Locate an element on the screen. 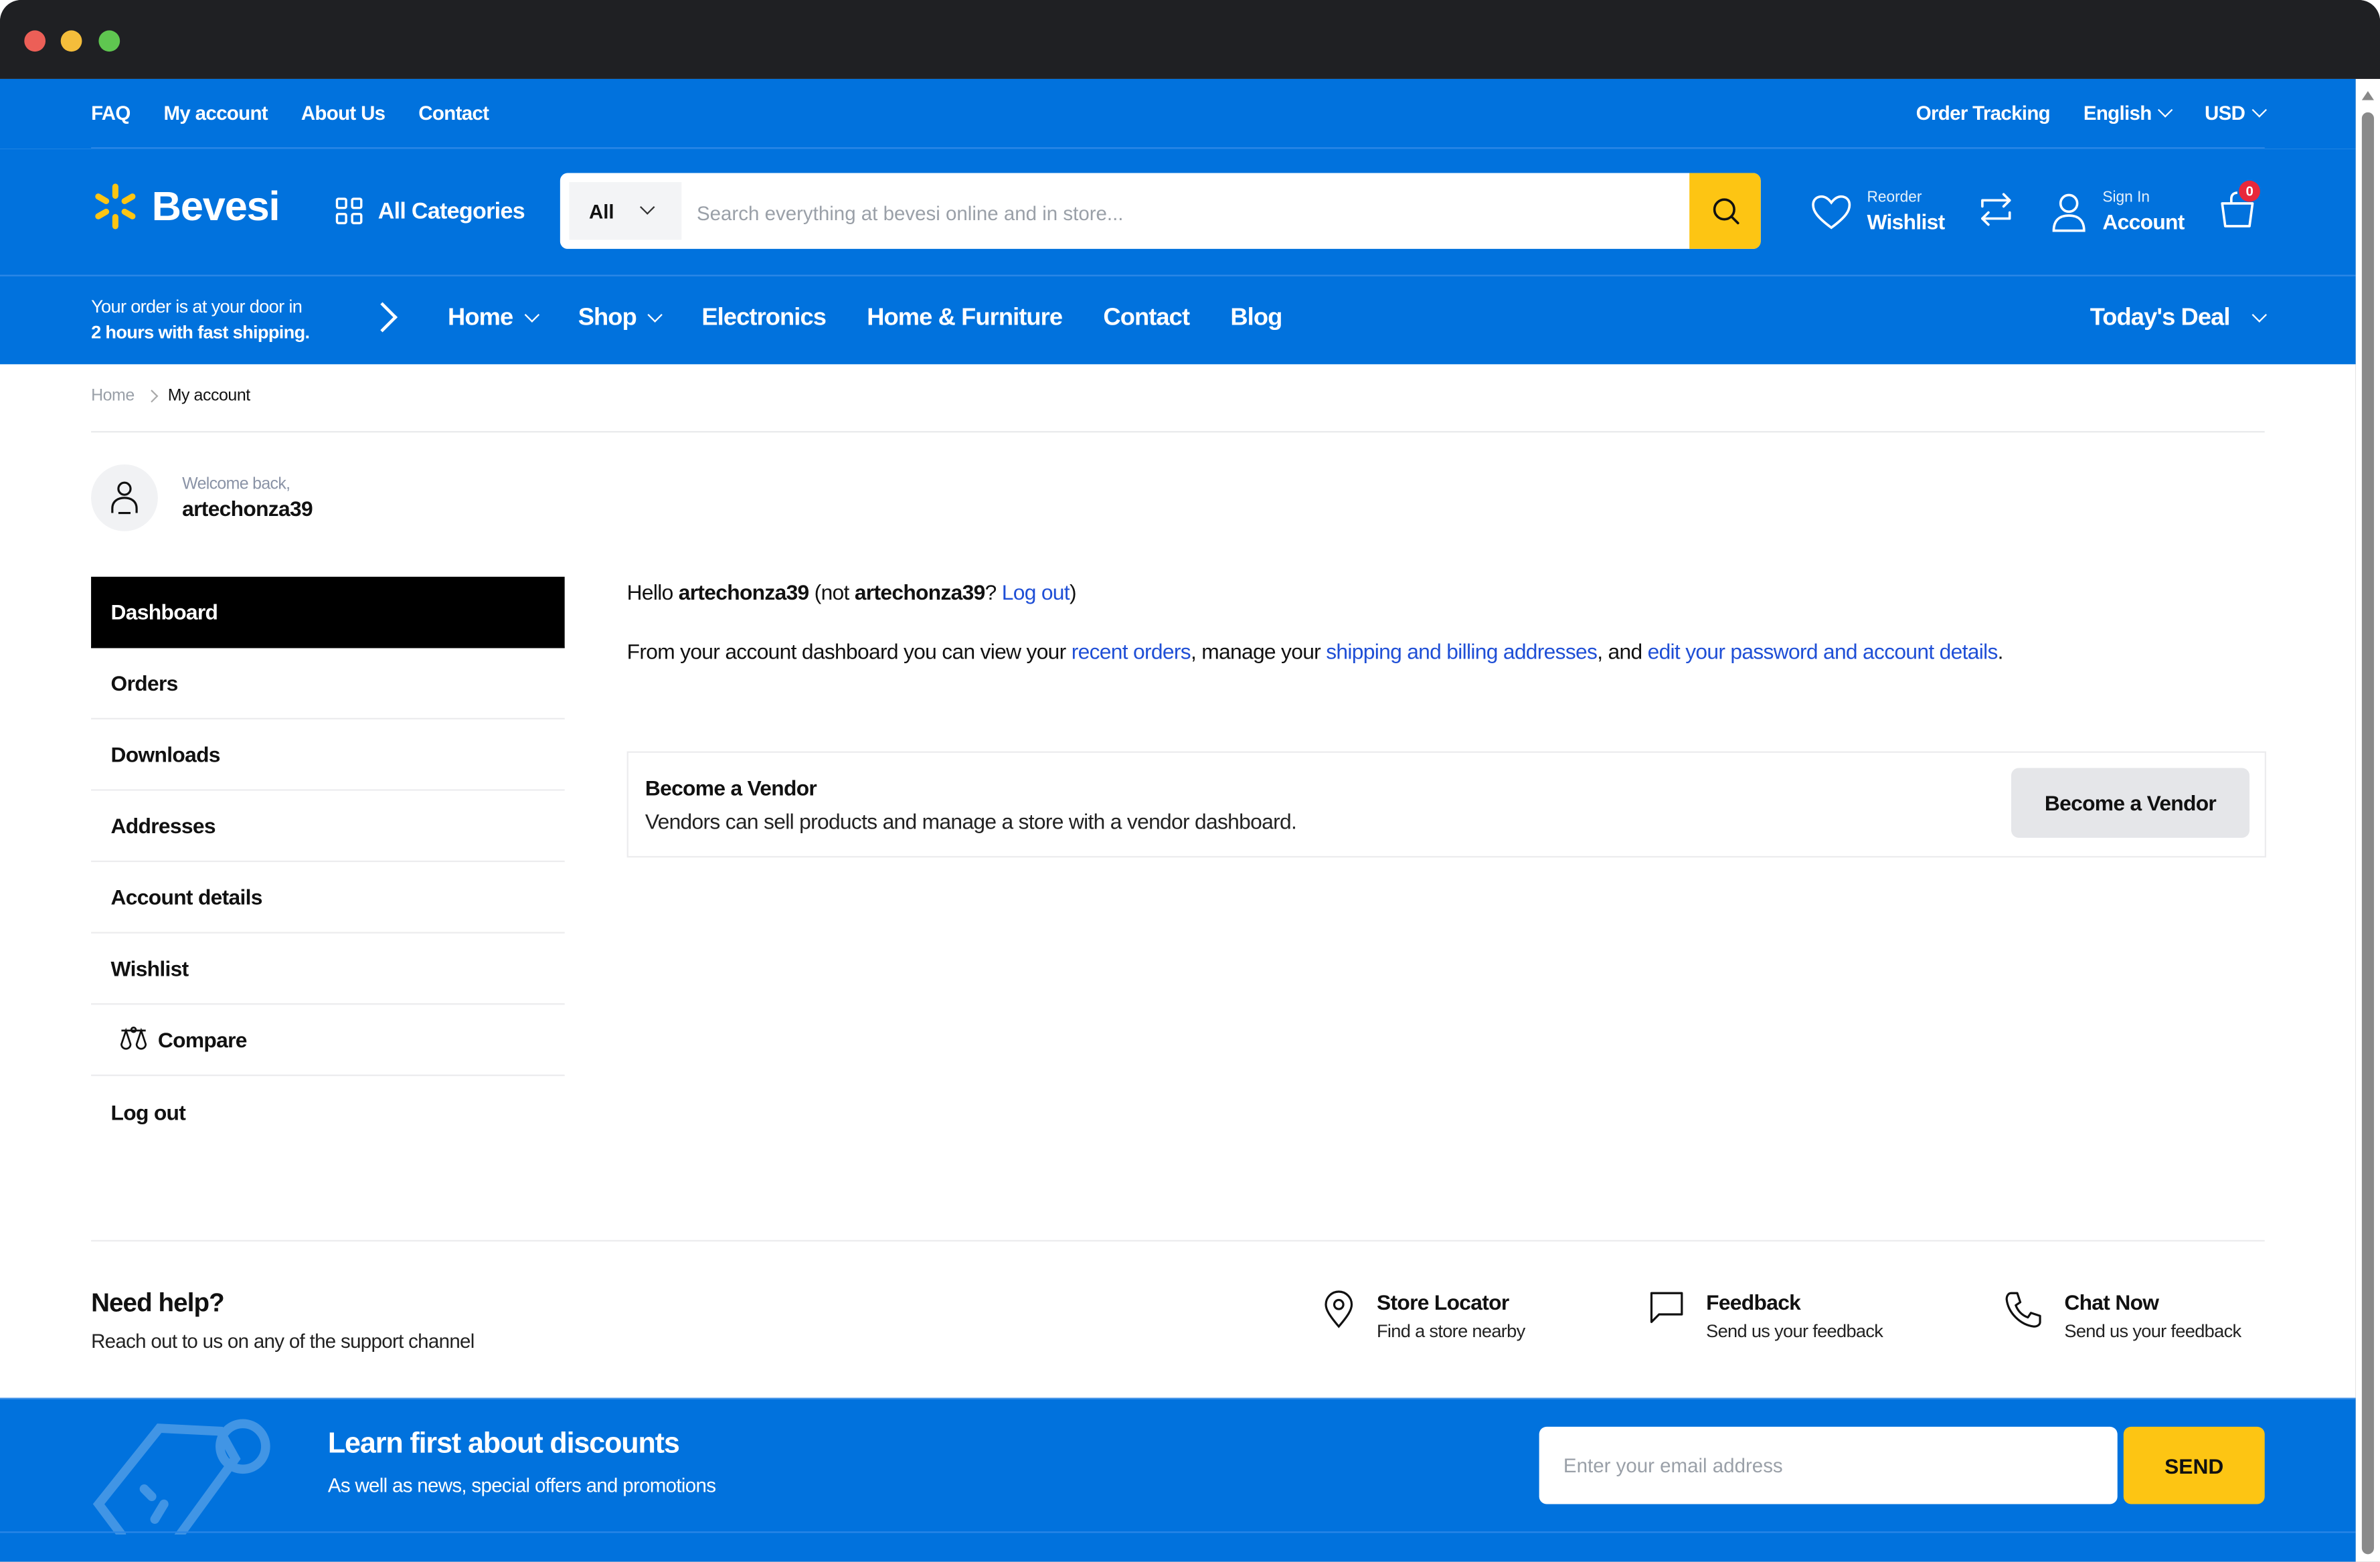 Image resolution: width=2380 pixels, height=1562 pixels. account-small-label: Sign In is located at coordinates (2126, 198).